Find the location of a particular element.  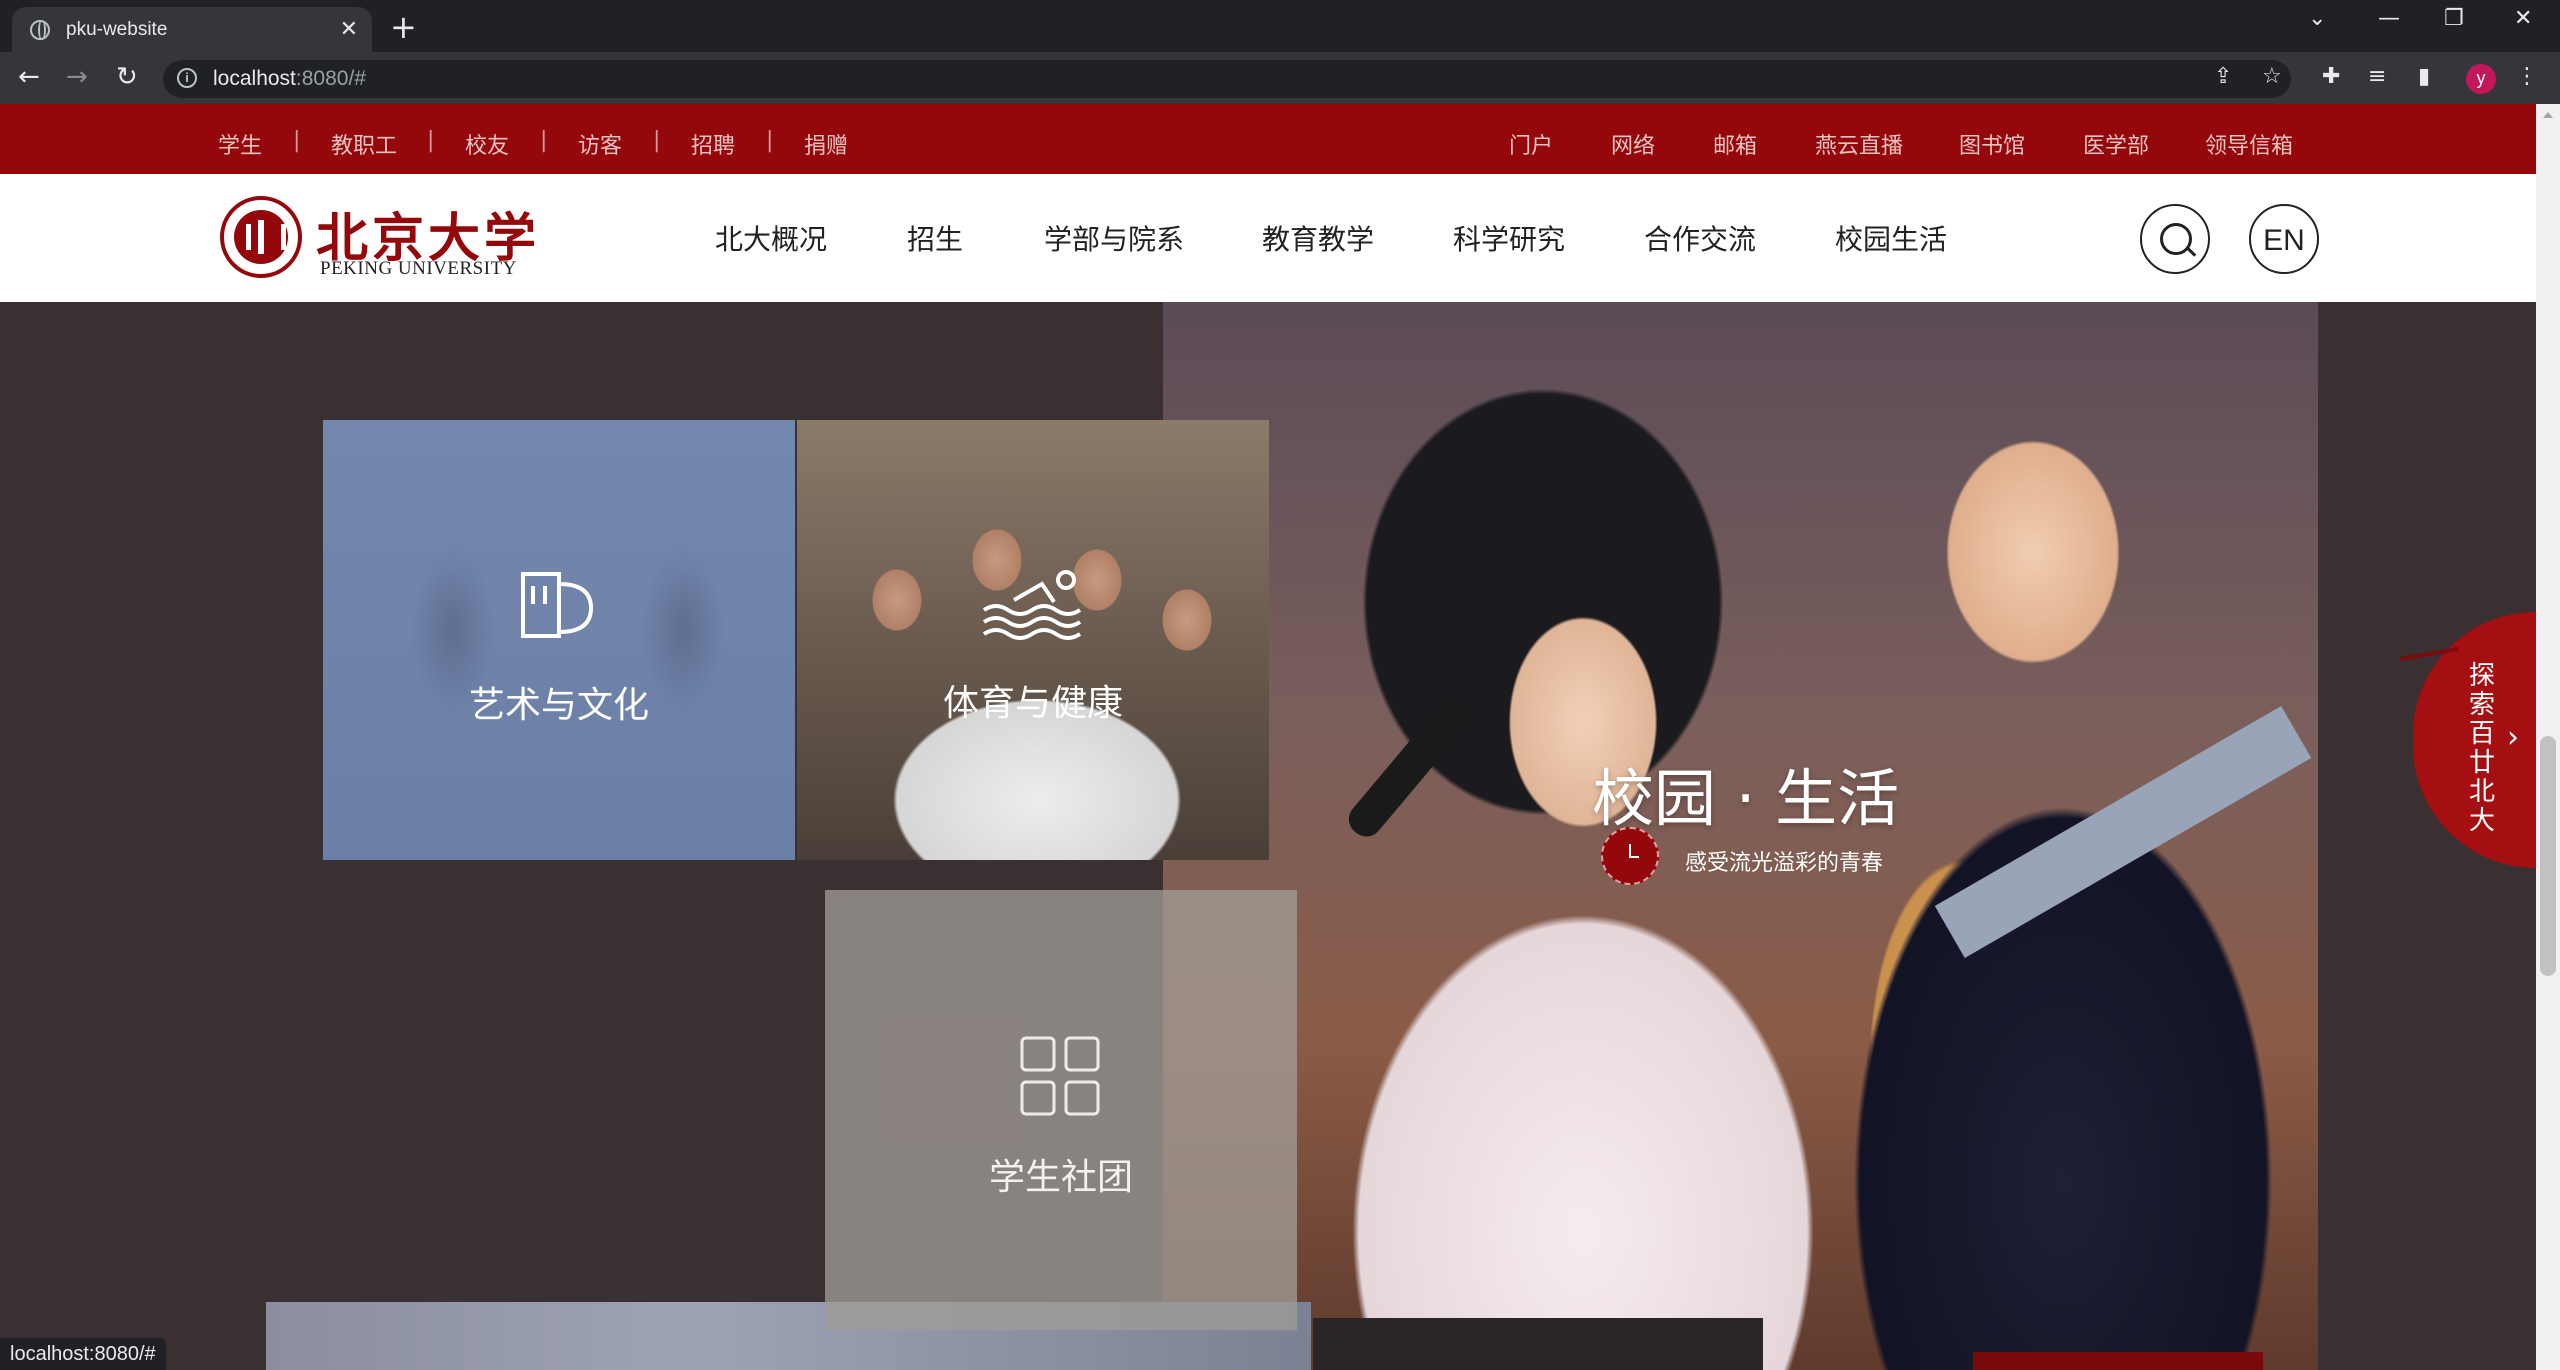

close-window-icon: ✕ is located at coordinates (2523, 18).